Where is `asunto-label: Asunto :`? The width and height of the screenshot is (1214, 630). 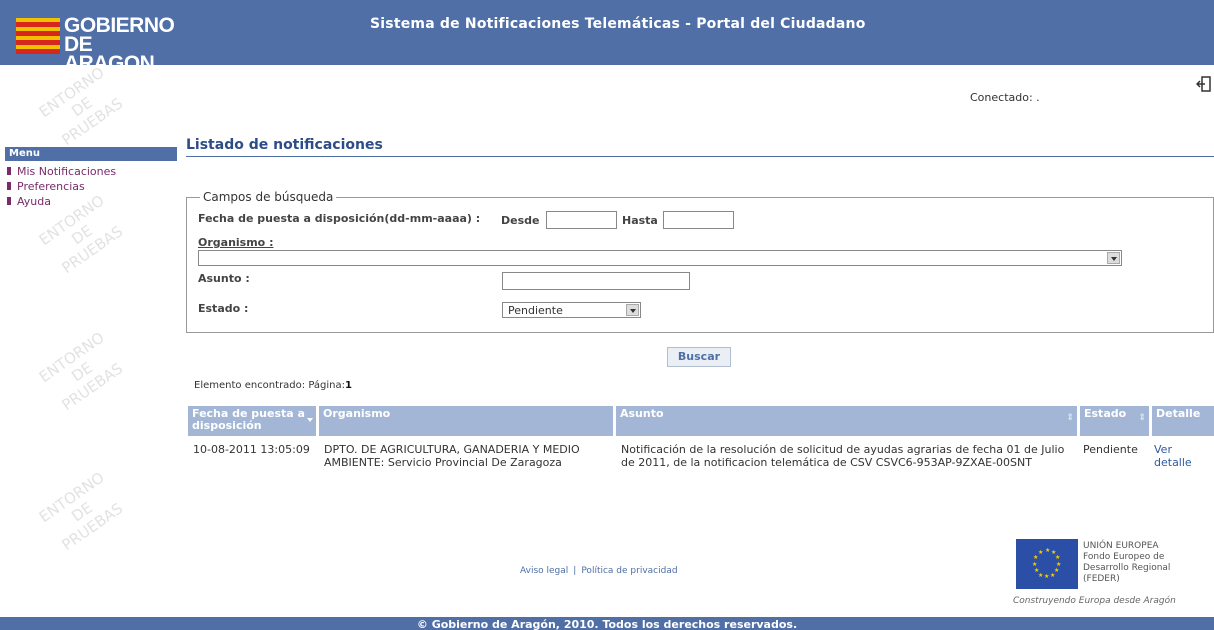 asunto-label: Asunto : is located at coordinates (224, 278).